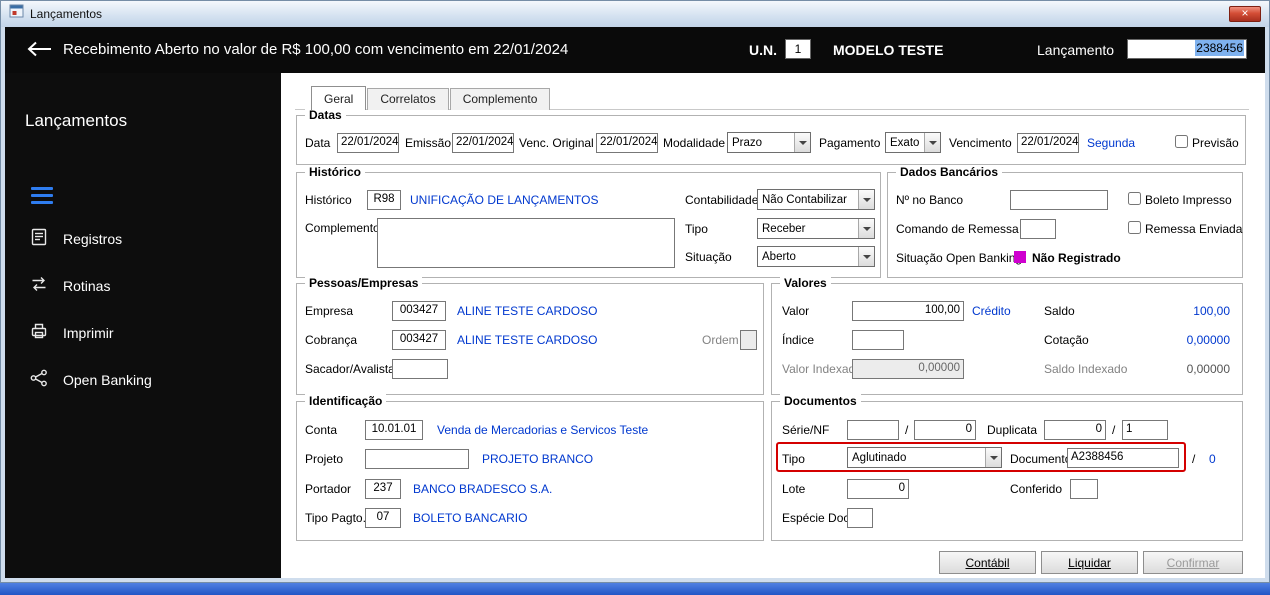 The height and width of the screenshot is (595, 1270). Describe the element at coordinates (878, 489) in the screenshot. I see `lote-input: 0` at that location.